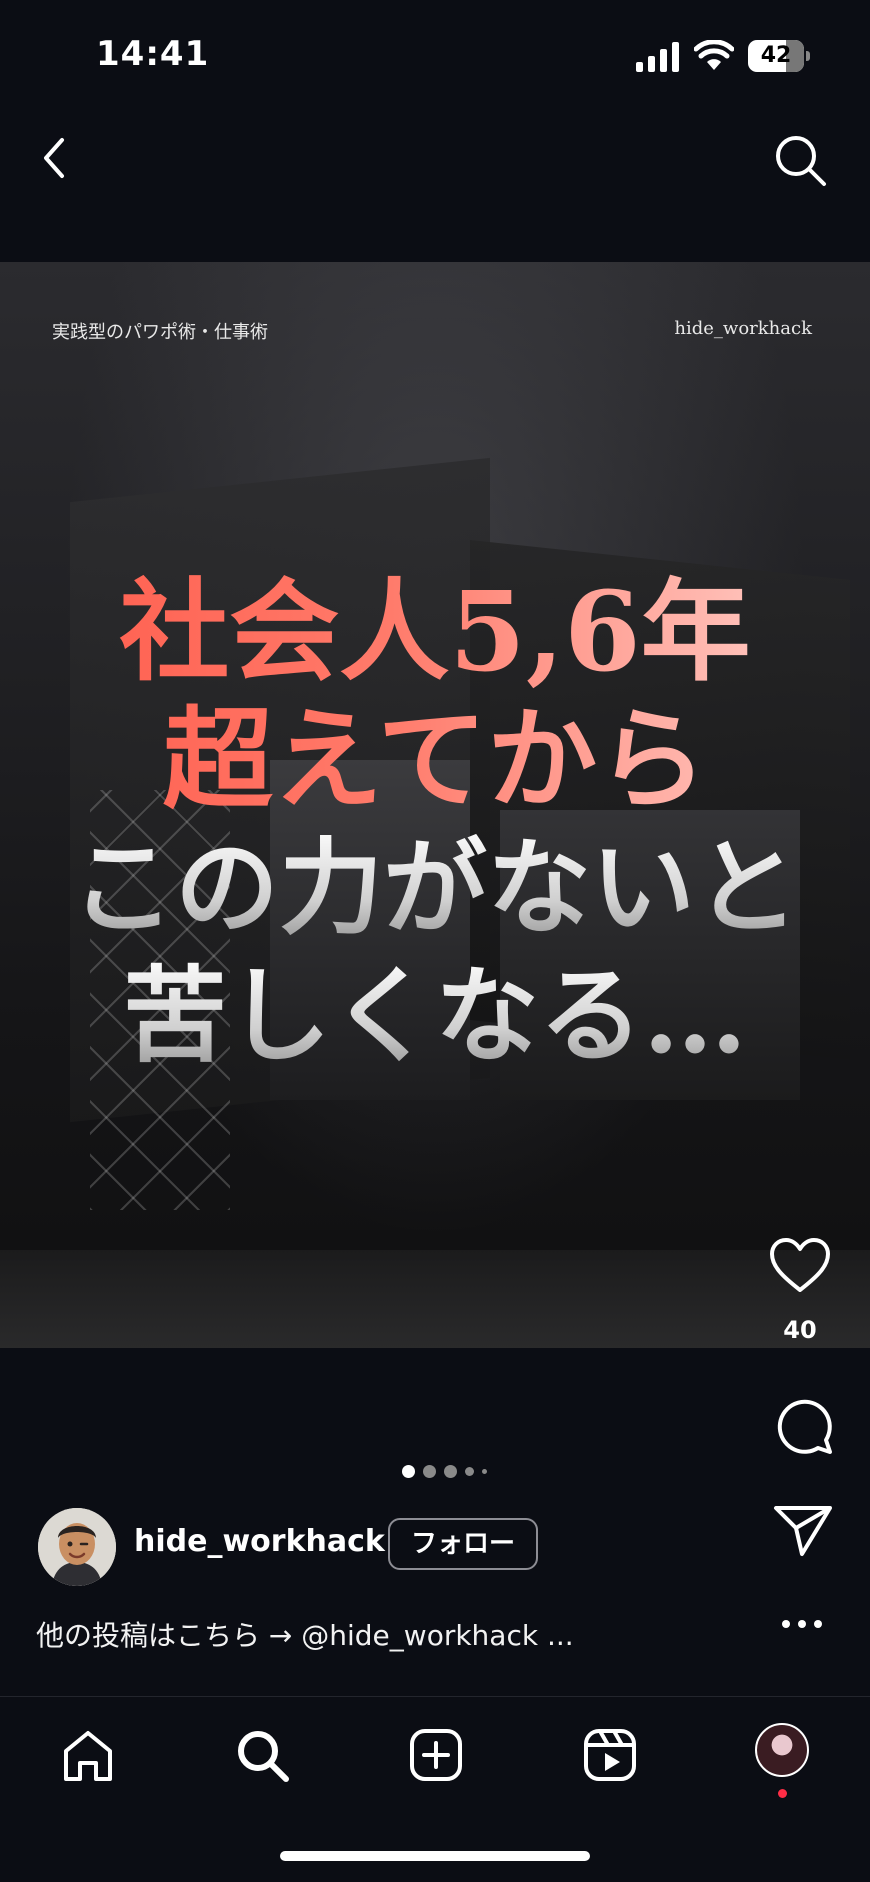  I want to click on sidewalk, so click(435, 1299).